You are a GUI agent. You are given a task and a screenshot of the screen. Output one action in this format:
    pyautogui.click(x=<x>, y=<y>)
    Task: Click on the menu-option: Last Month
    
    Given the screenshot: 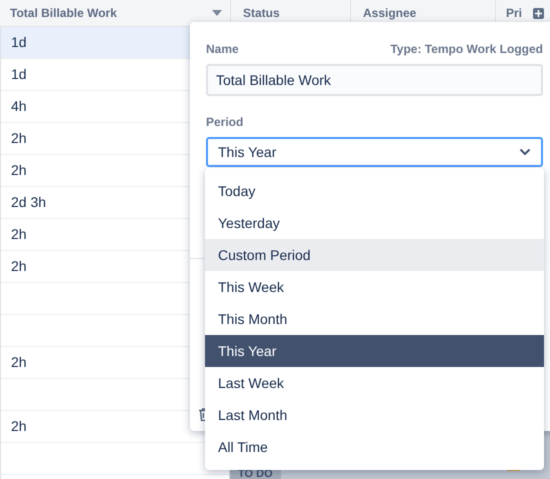 What is the action you would take?
    pyautogui.click(x=374, y=415)
    